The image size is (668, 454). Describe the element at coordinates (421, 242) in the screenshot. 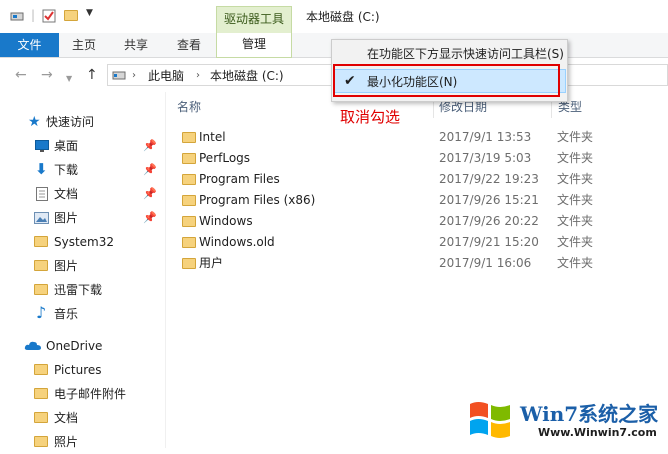

I see `file-row-windows-old: Windows.old 2017/9/21 15:20 文件夹` at that location.